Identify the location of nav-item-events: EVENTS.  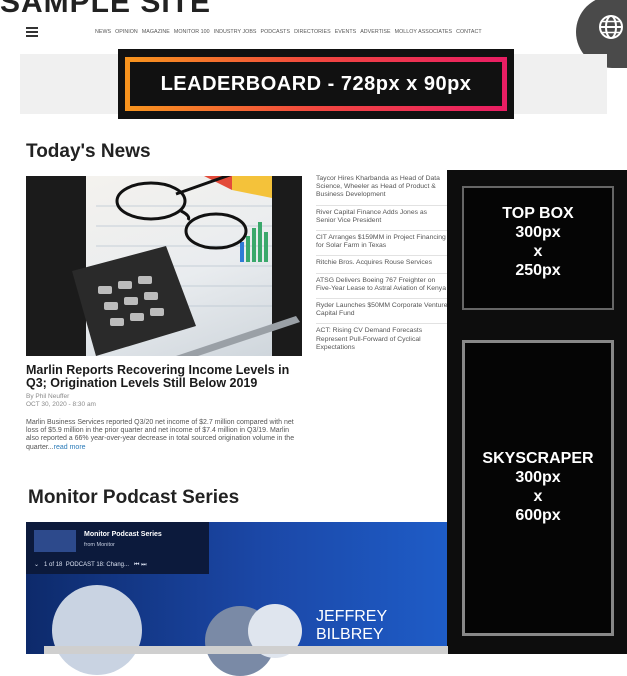
(346, 32).